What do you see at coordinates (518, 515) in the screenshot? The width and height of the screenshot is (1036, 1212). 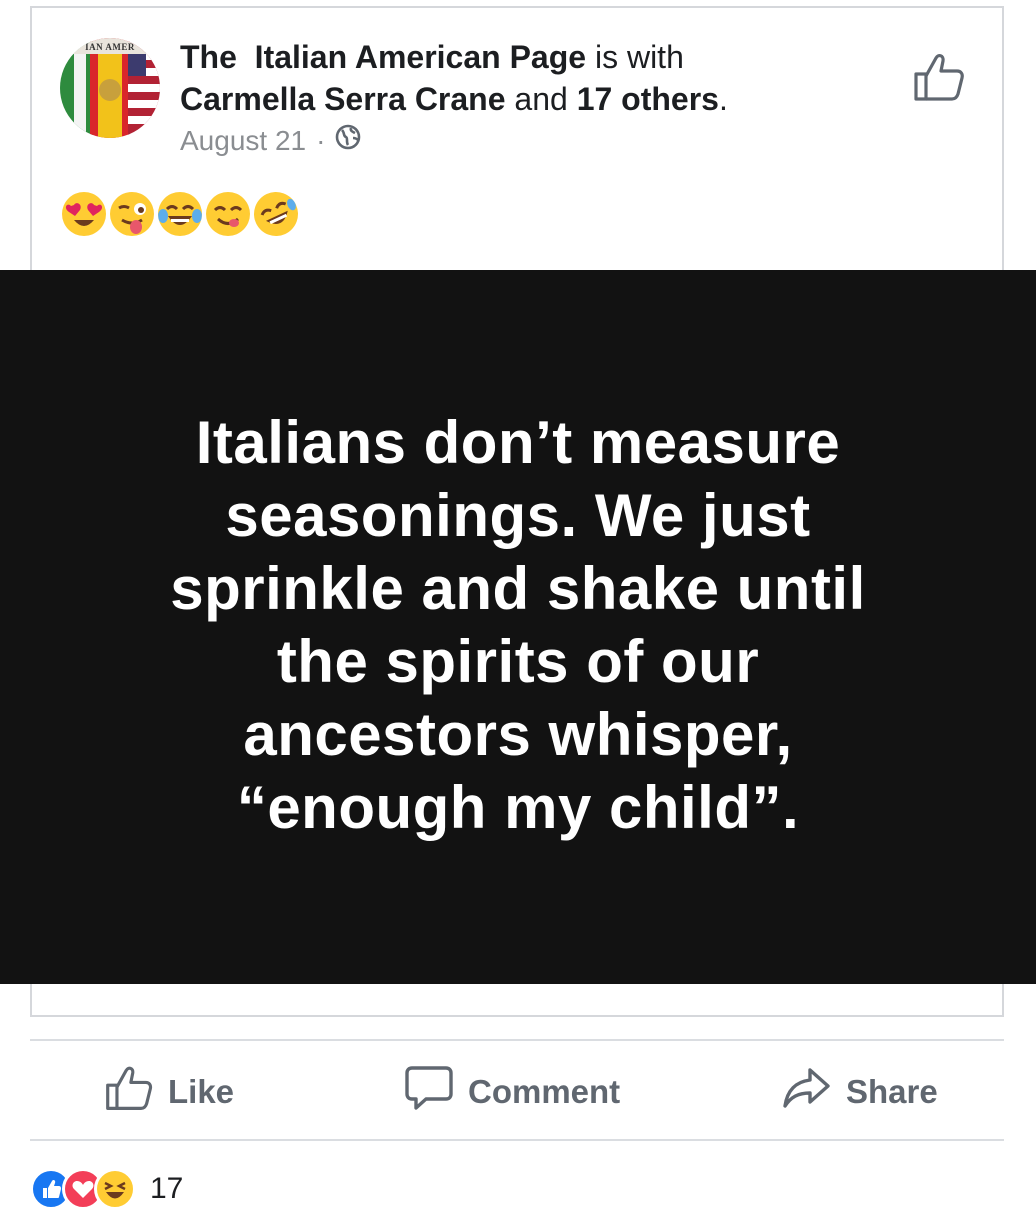 I see `image-text-line: seasonings. We just` at bounding box center [518, 515].